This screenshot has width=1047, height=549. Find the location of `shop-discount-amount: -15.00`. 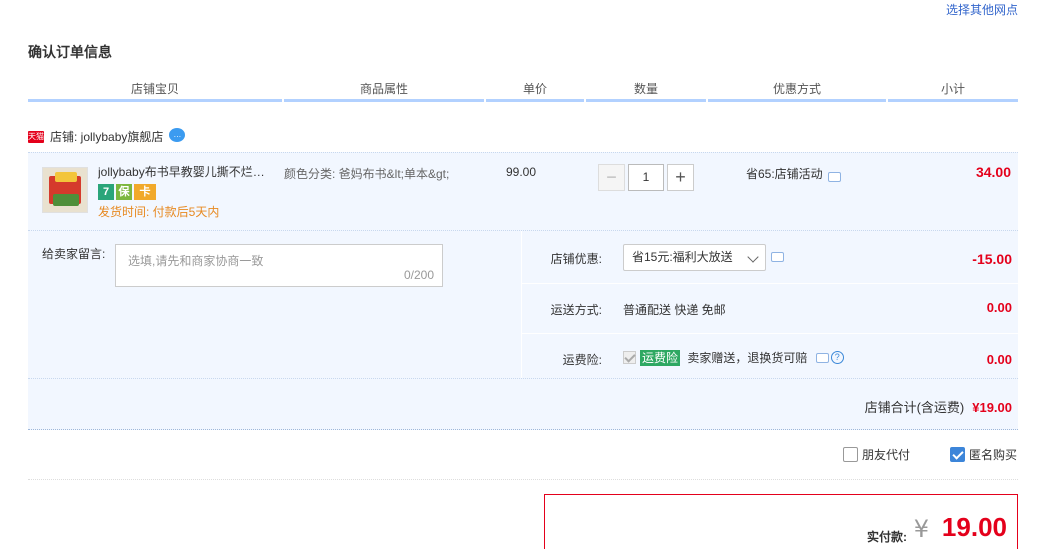

shop-discount-amount: -15.00 is located at coordinates (992, 259).